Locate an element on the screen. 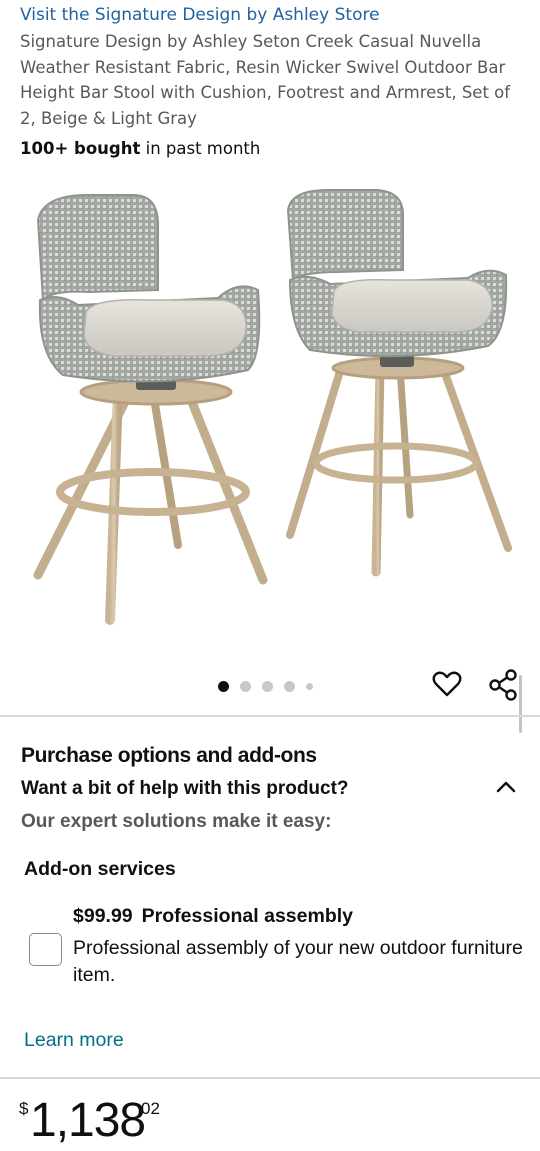 The width and height of the screenshot is (540, 1151). bought-suffix: in past month is located at coordinates (200, 148).